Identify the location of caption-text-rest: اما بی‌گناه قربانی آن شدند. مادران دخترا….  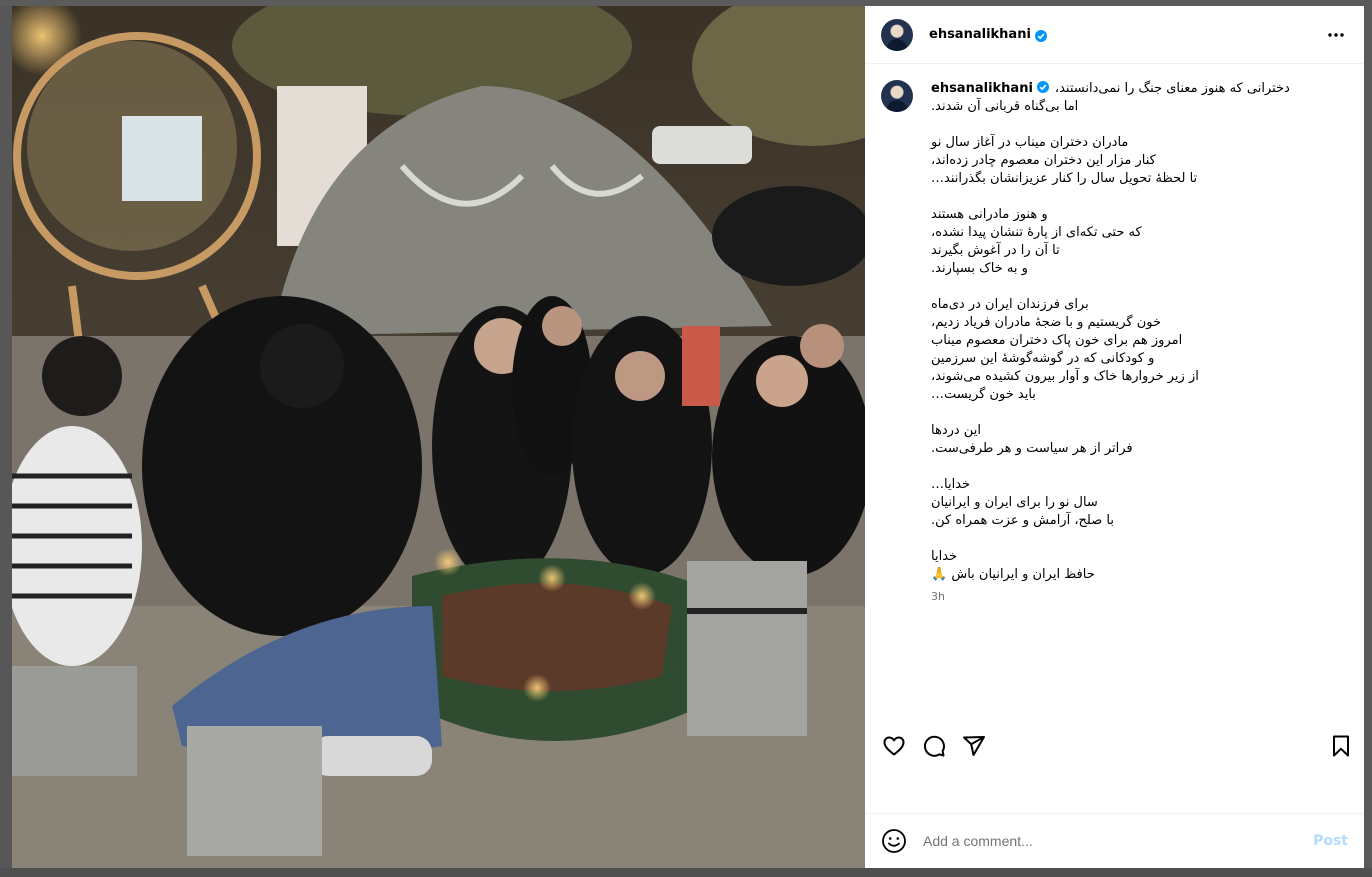
(1065, 340).